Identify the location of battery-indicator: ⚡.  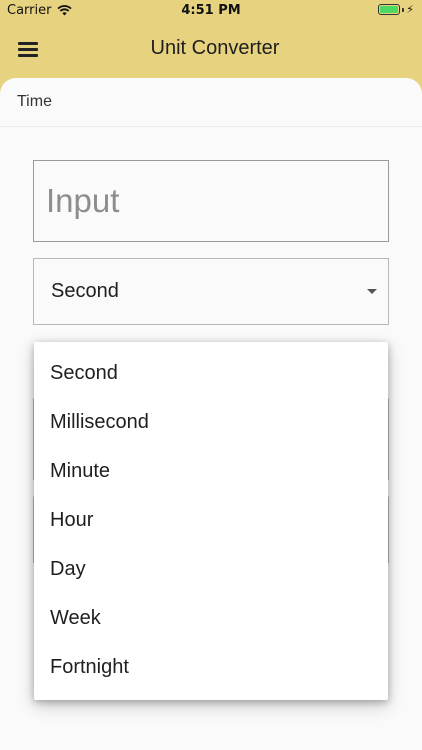
(396, 9).